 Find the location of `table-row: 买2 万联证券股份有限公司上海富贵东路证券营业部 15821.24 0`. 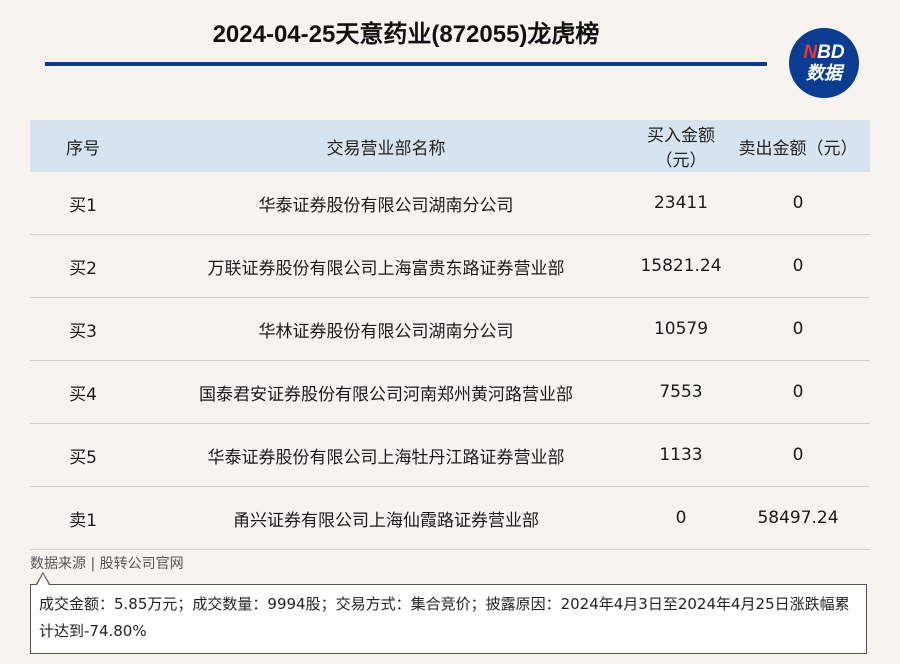

table-row: 买2 万联证券股份有限公司上海富贵东路证券营业部 15821.24 0 is located at coordinates (450, 266).